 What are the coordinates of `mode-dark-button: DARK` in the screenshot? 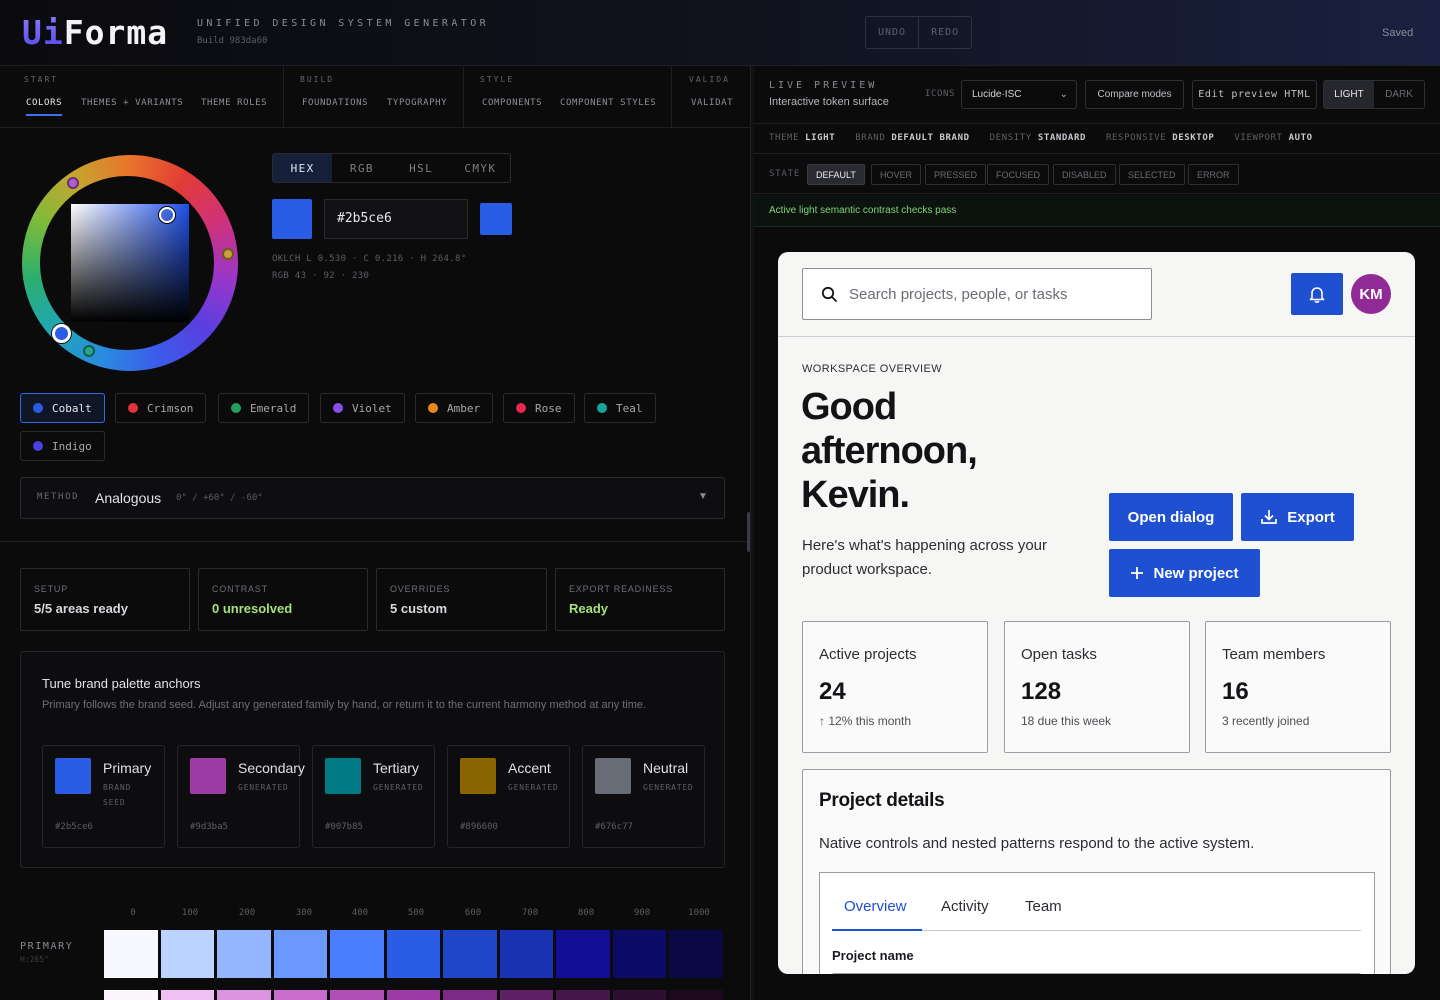 It's located at (1399, 94).